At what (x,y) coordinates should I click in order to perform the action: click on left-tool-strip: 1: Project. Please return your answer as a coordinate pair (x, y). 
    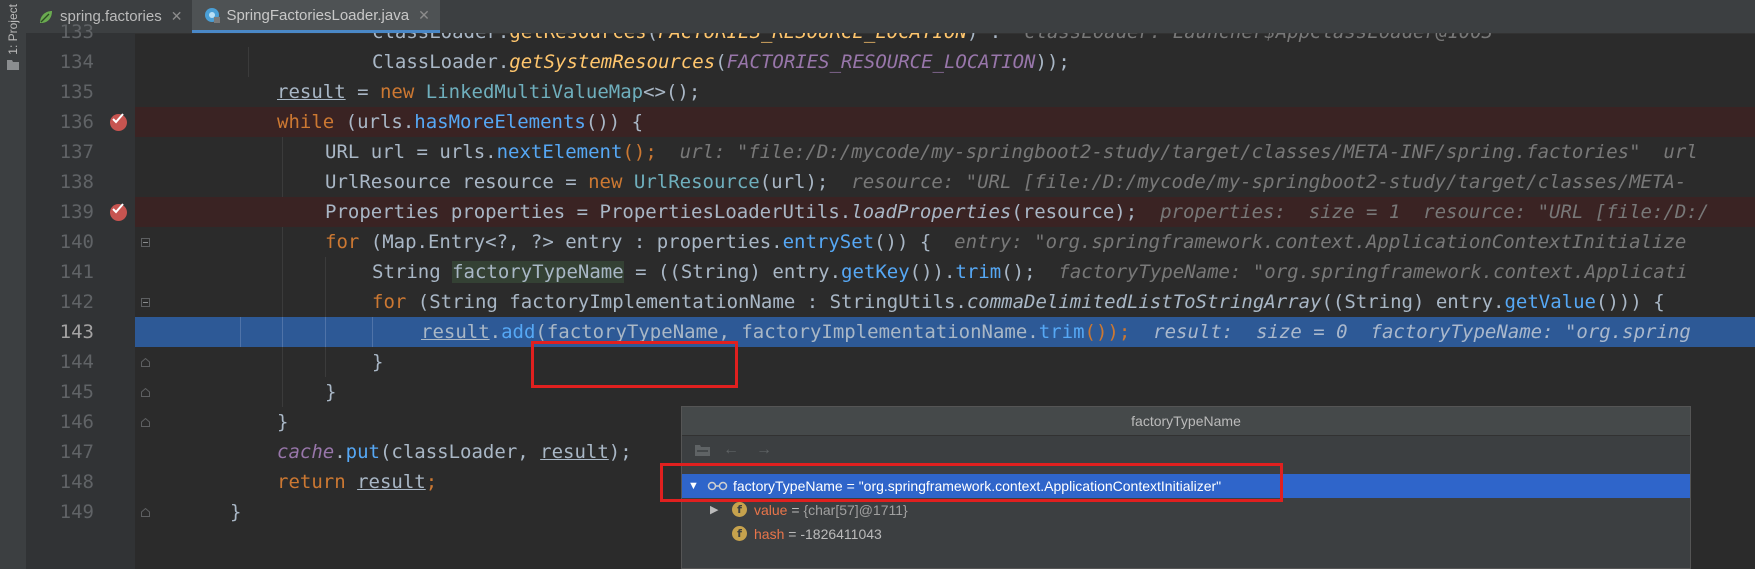
    Looking at the image, I should click on (13, 284).